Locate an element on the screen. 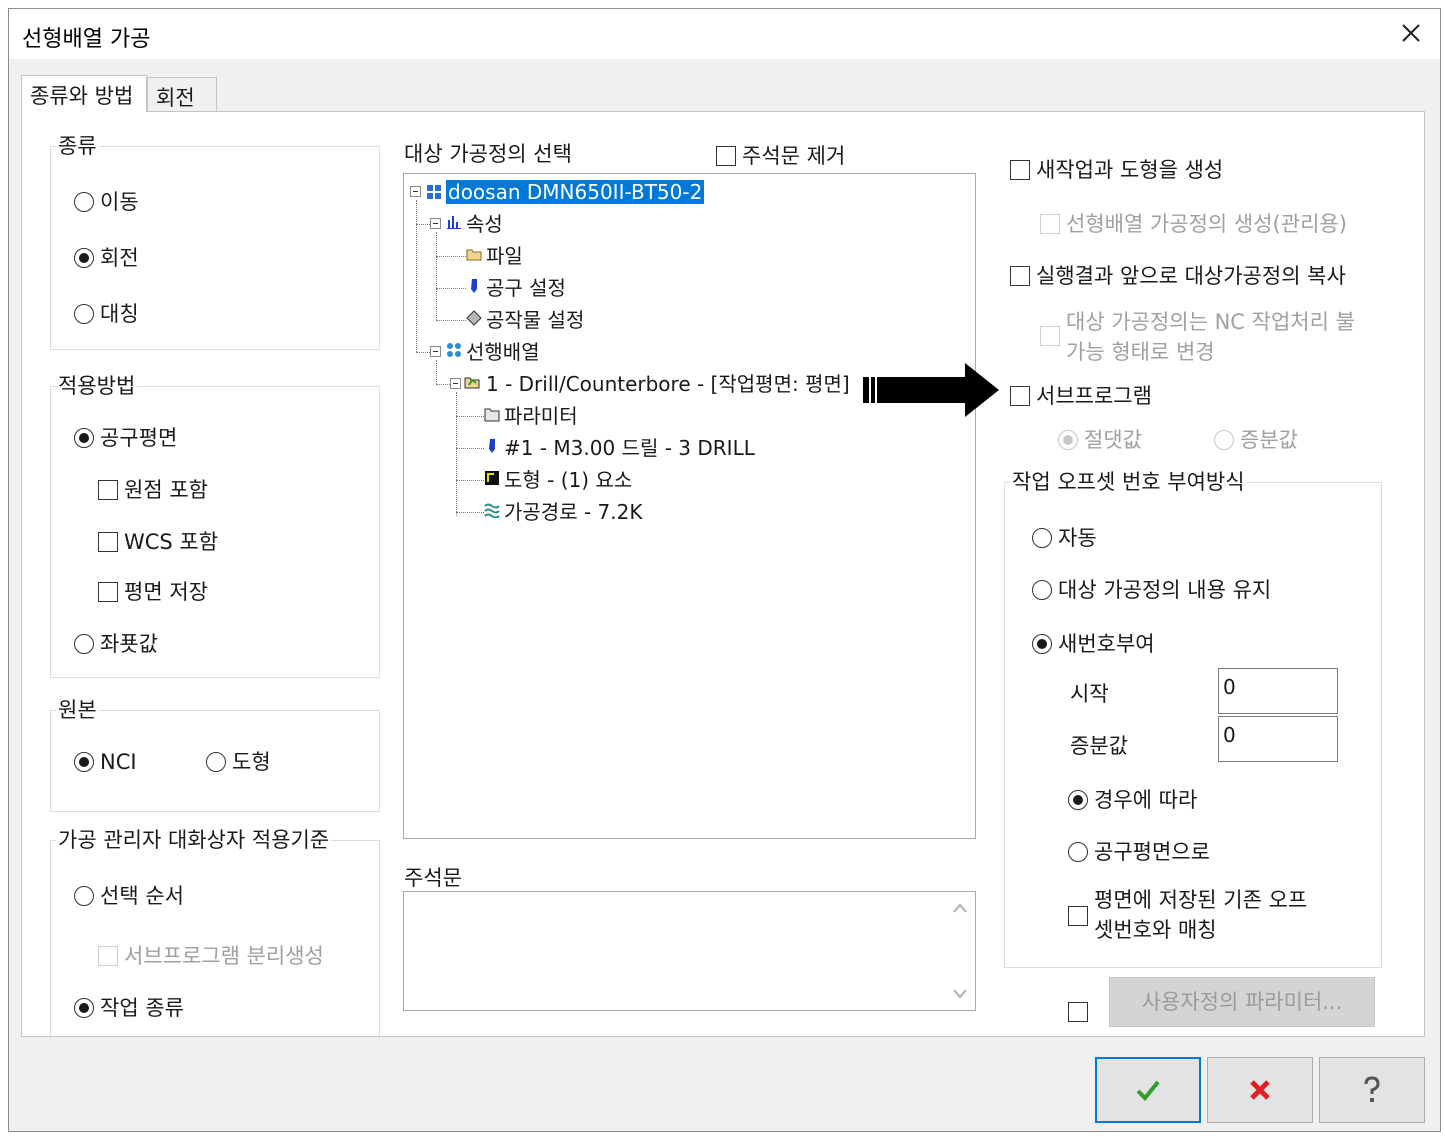  cancel-button is located at coordinates (1260, 1090).